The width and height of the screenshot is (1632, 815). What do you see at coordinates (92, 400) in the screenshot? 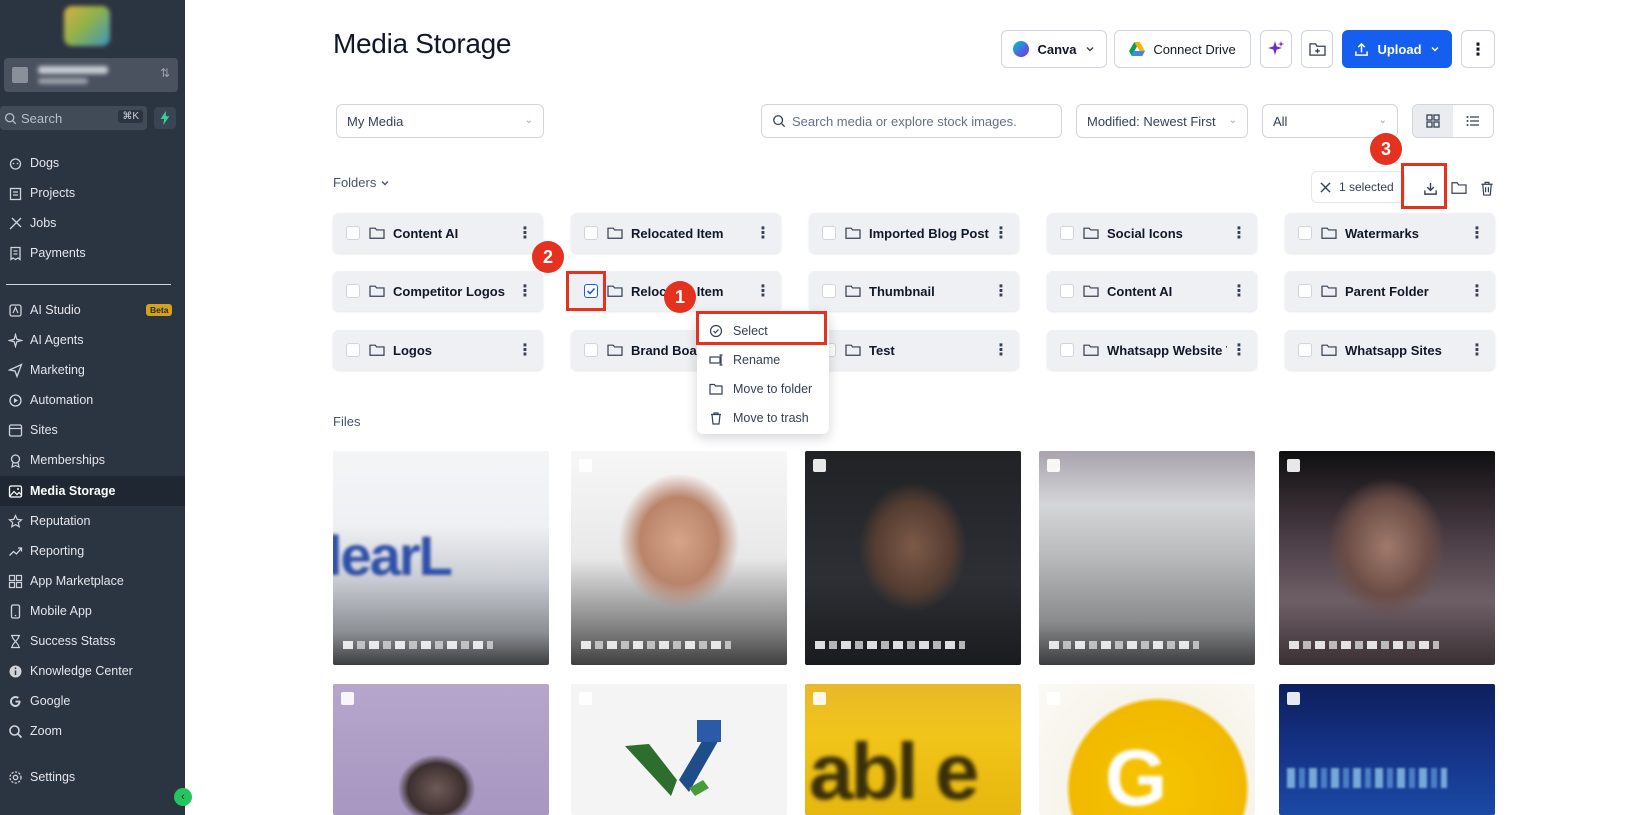
I see `sidebar-item-automation: Automation` at bounding box center [92, 400].